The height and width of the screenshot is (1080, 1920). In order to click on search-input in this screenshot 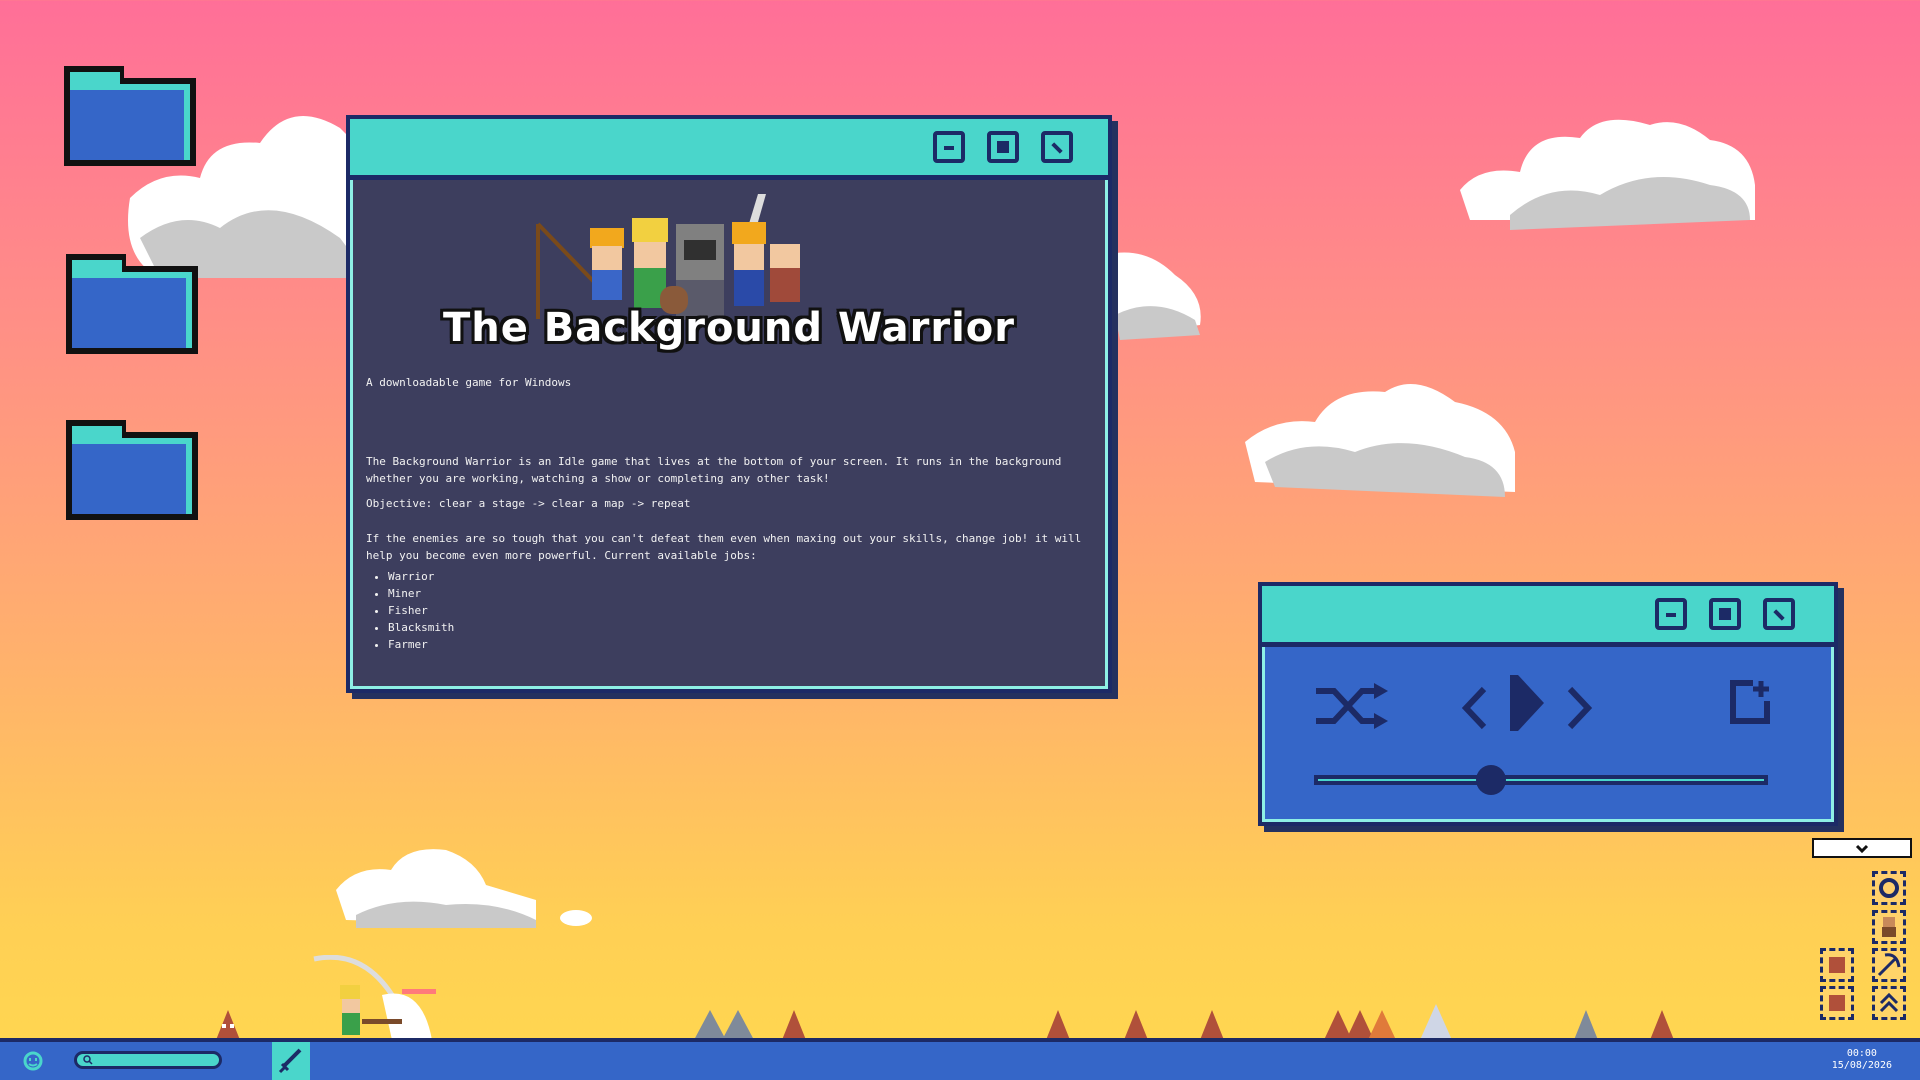, I will do `click(148, 1060)`.